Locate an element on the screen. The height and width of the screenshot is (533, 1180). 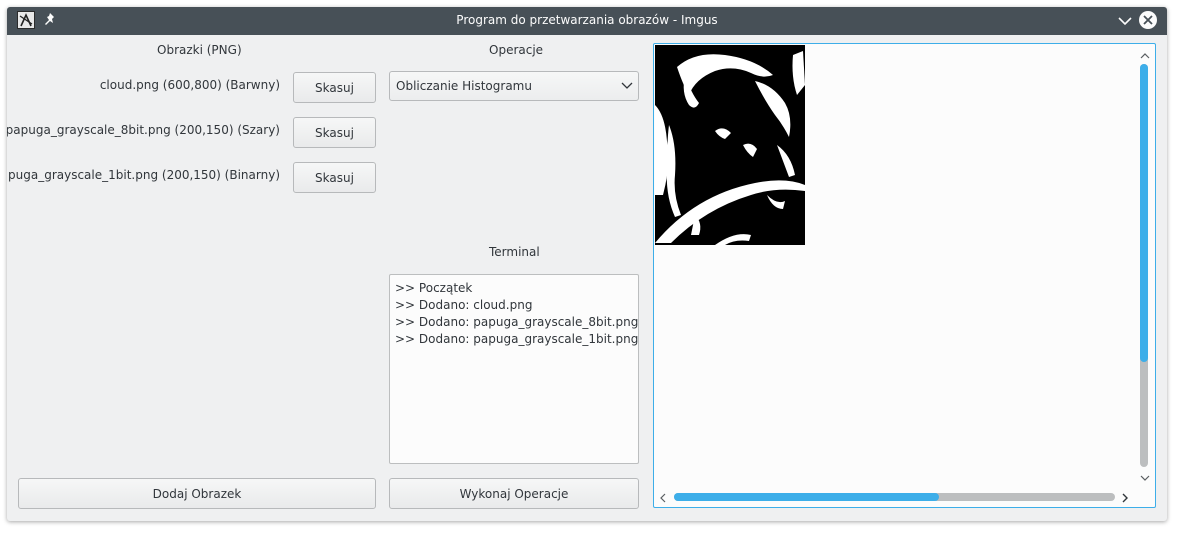
terminal-line: >> Dodano: cloud.png is located at coordinates (464, 305).